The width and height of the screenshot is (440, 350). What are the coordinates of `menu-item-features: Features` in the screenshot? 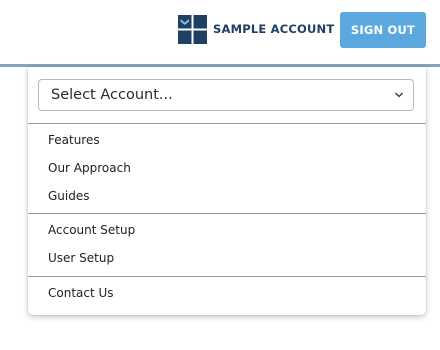 It's located at (74, 140).